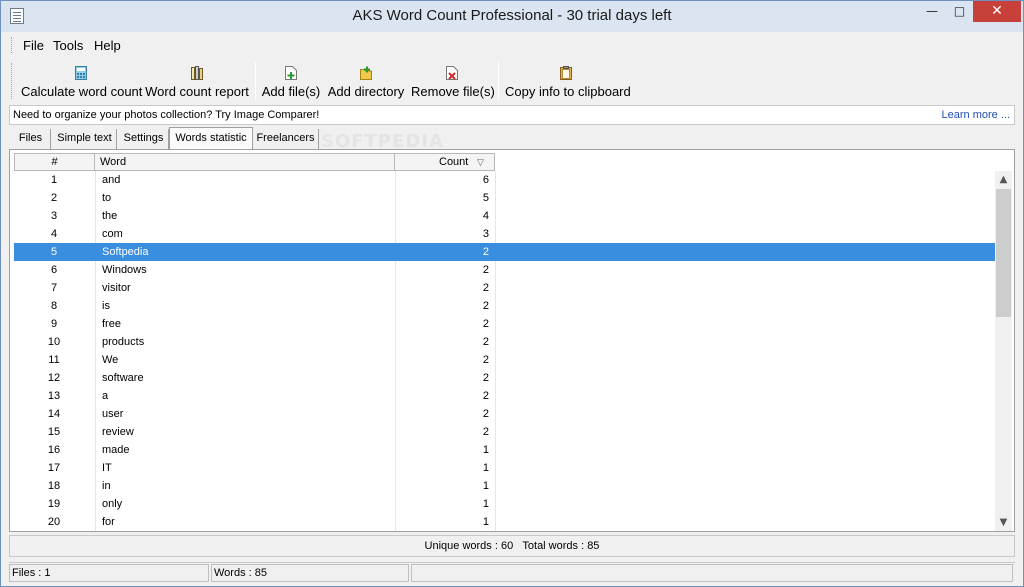 The height and width of the screenshot is (587, 1024). I want to click on row-word: IT, so click(107, 468).